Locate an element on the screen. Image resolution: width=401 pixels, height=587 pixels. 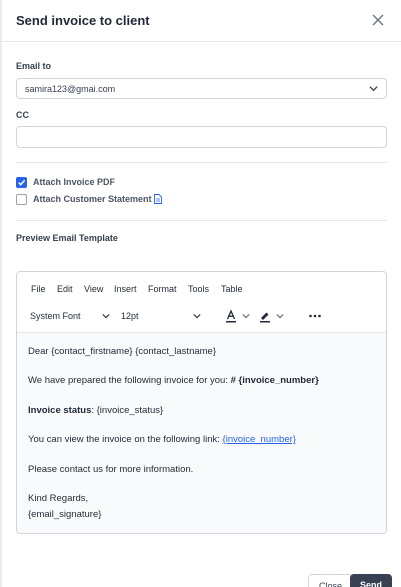
menu-table: Table is located at coordinates (232, 289).